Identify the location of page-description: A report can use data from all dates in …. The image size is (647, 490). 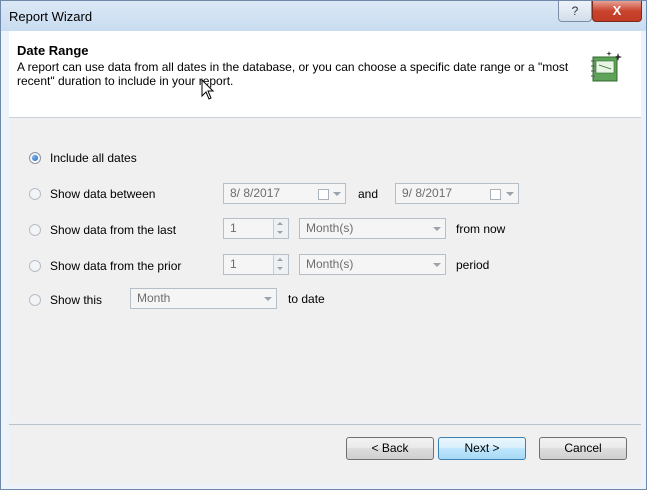
(293, 74).